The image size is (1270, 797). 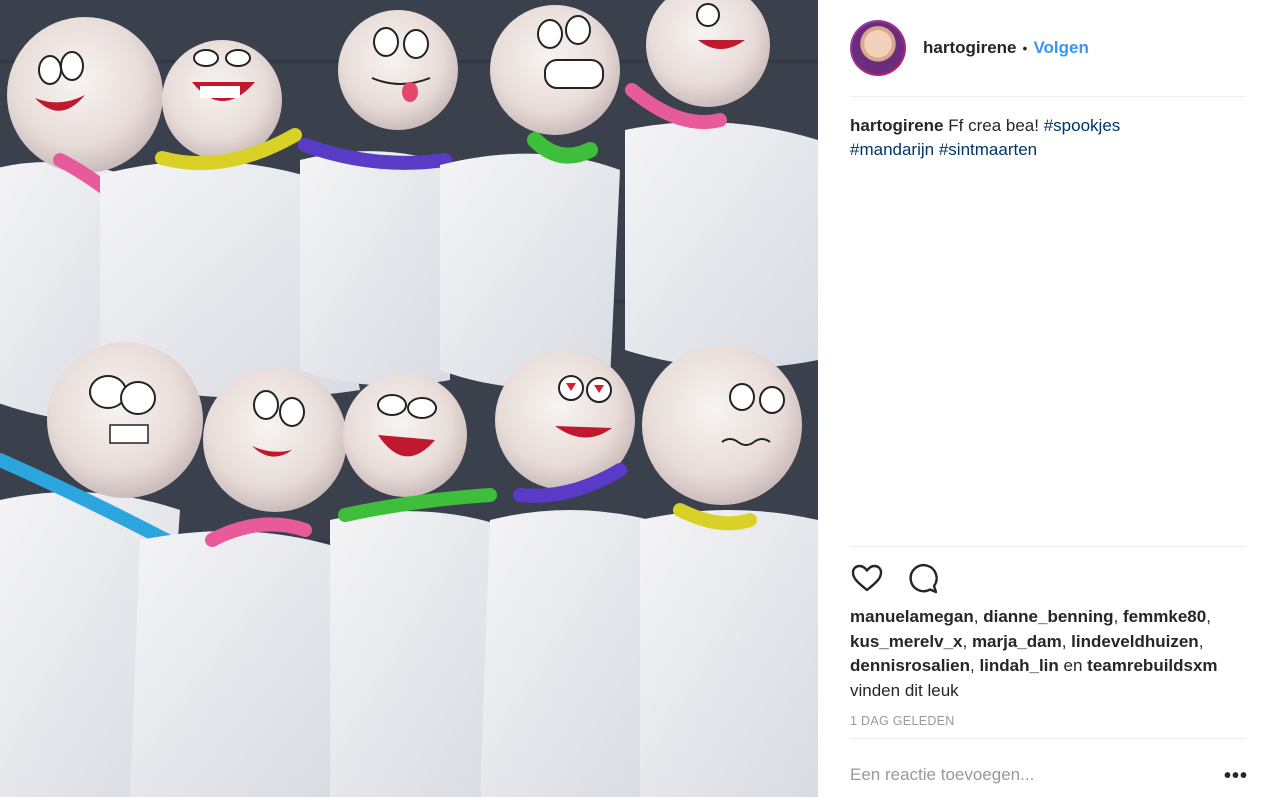 What do you see at coordinates (988, 149) in the screenshot?
I see `hashtag-link: #sintmaarten` at bounding box center [988, 149].